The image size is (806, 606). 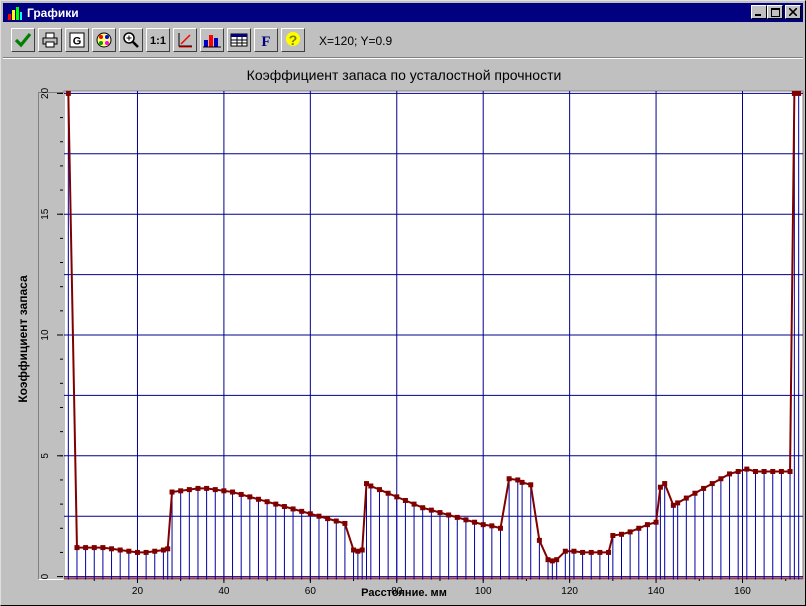 I want to click on x-tick-label: 20, so click(x=138, y=591).